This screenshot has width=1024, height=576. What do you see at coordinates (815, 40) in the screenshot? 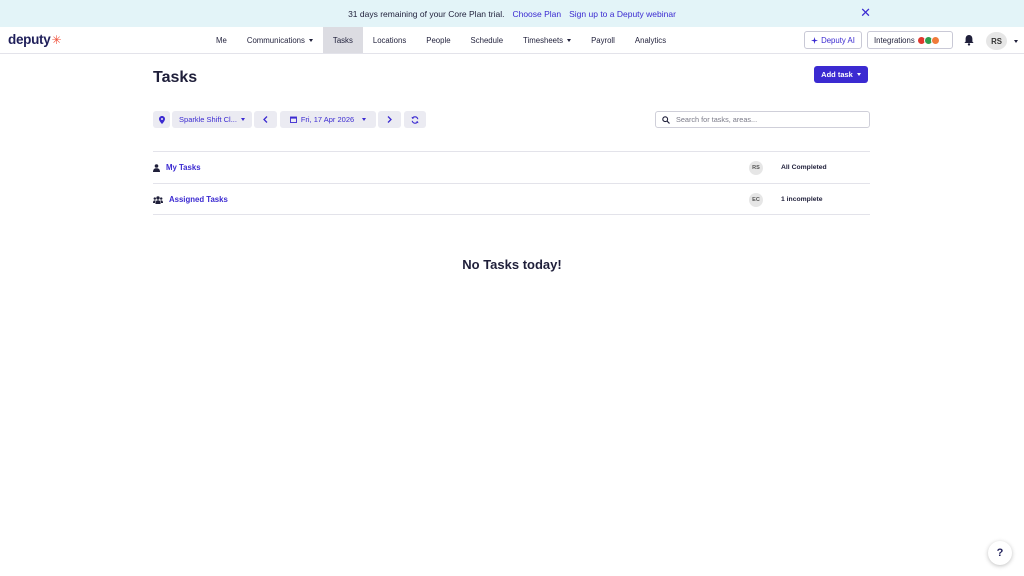
I see `sparkle-icon` at bounding box center [815, 40].